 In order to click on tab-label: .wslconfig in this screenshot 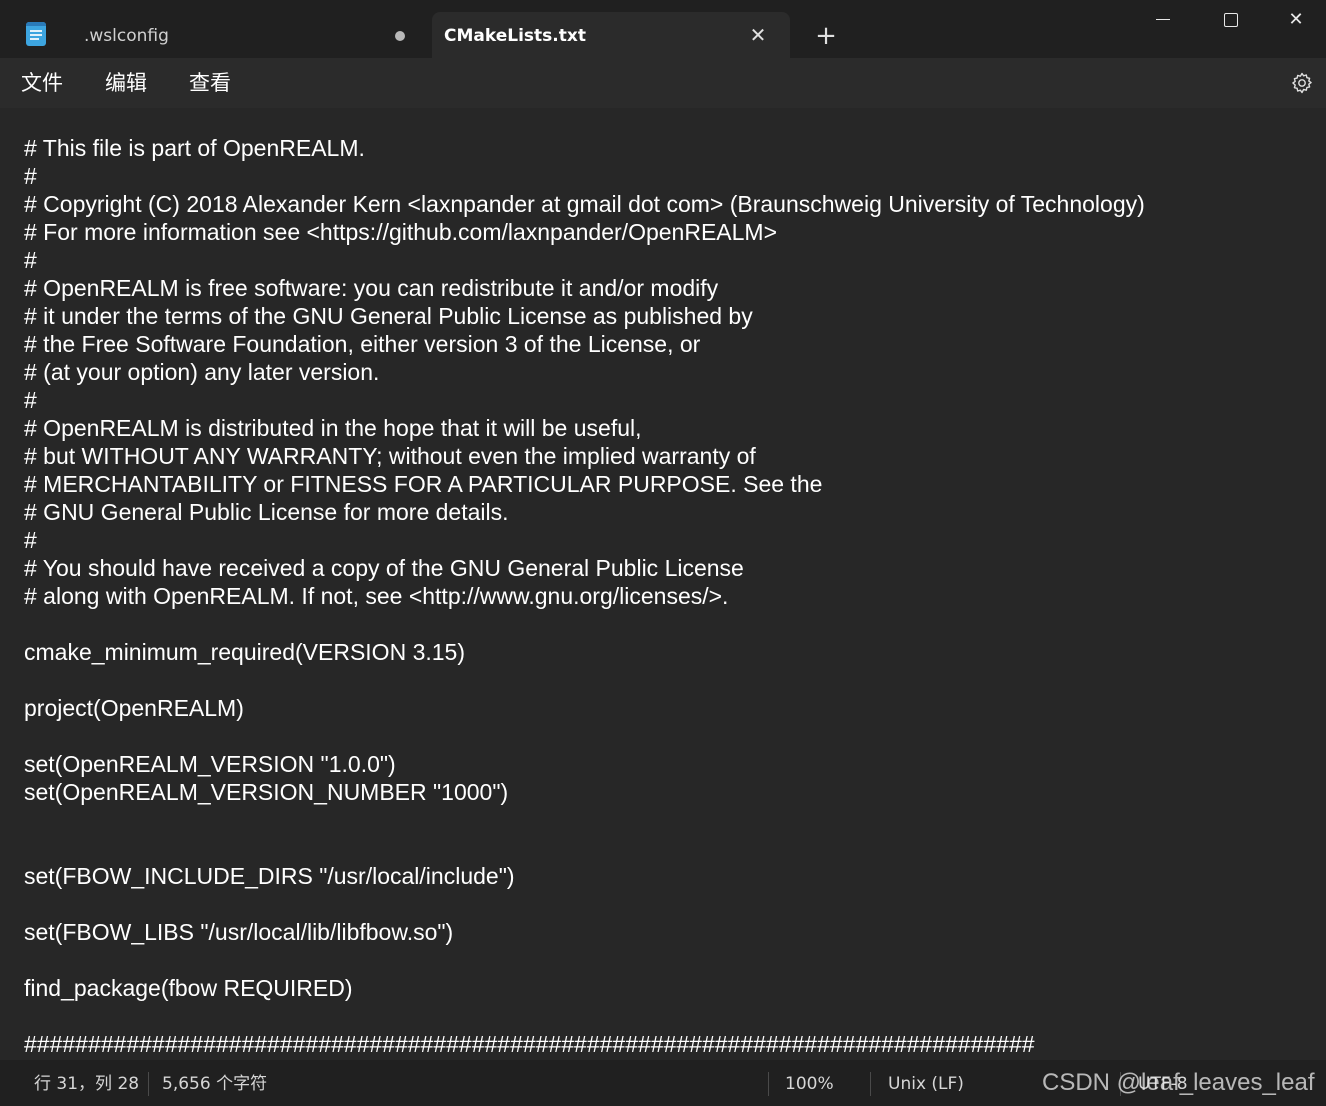, I will do `click(126, 36)`.